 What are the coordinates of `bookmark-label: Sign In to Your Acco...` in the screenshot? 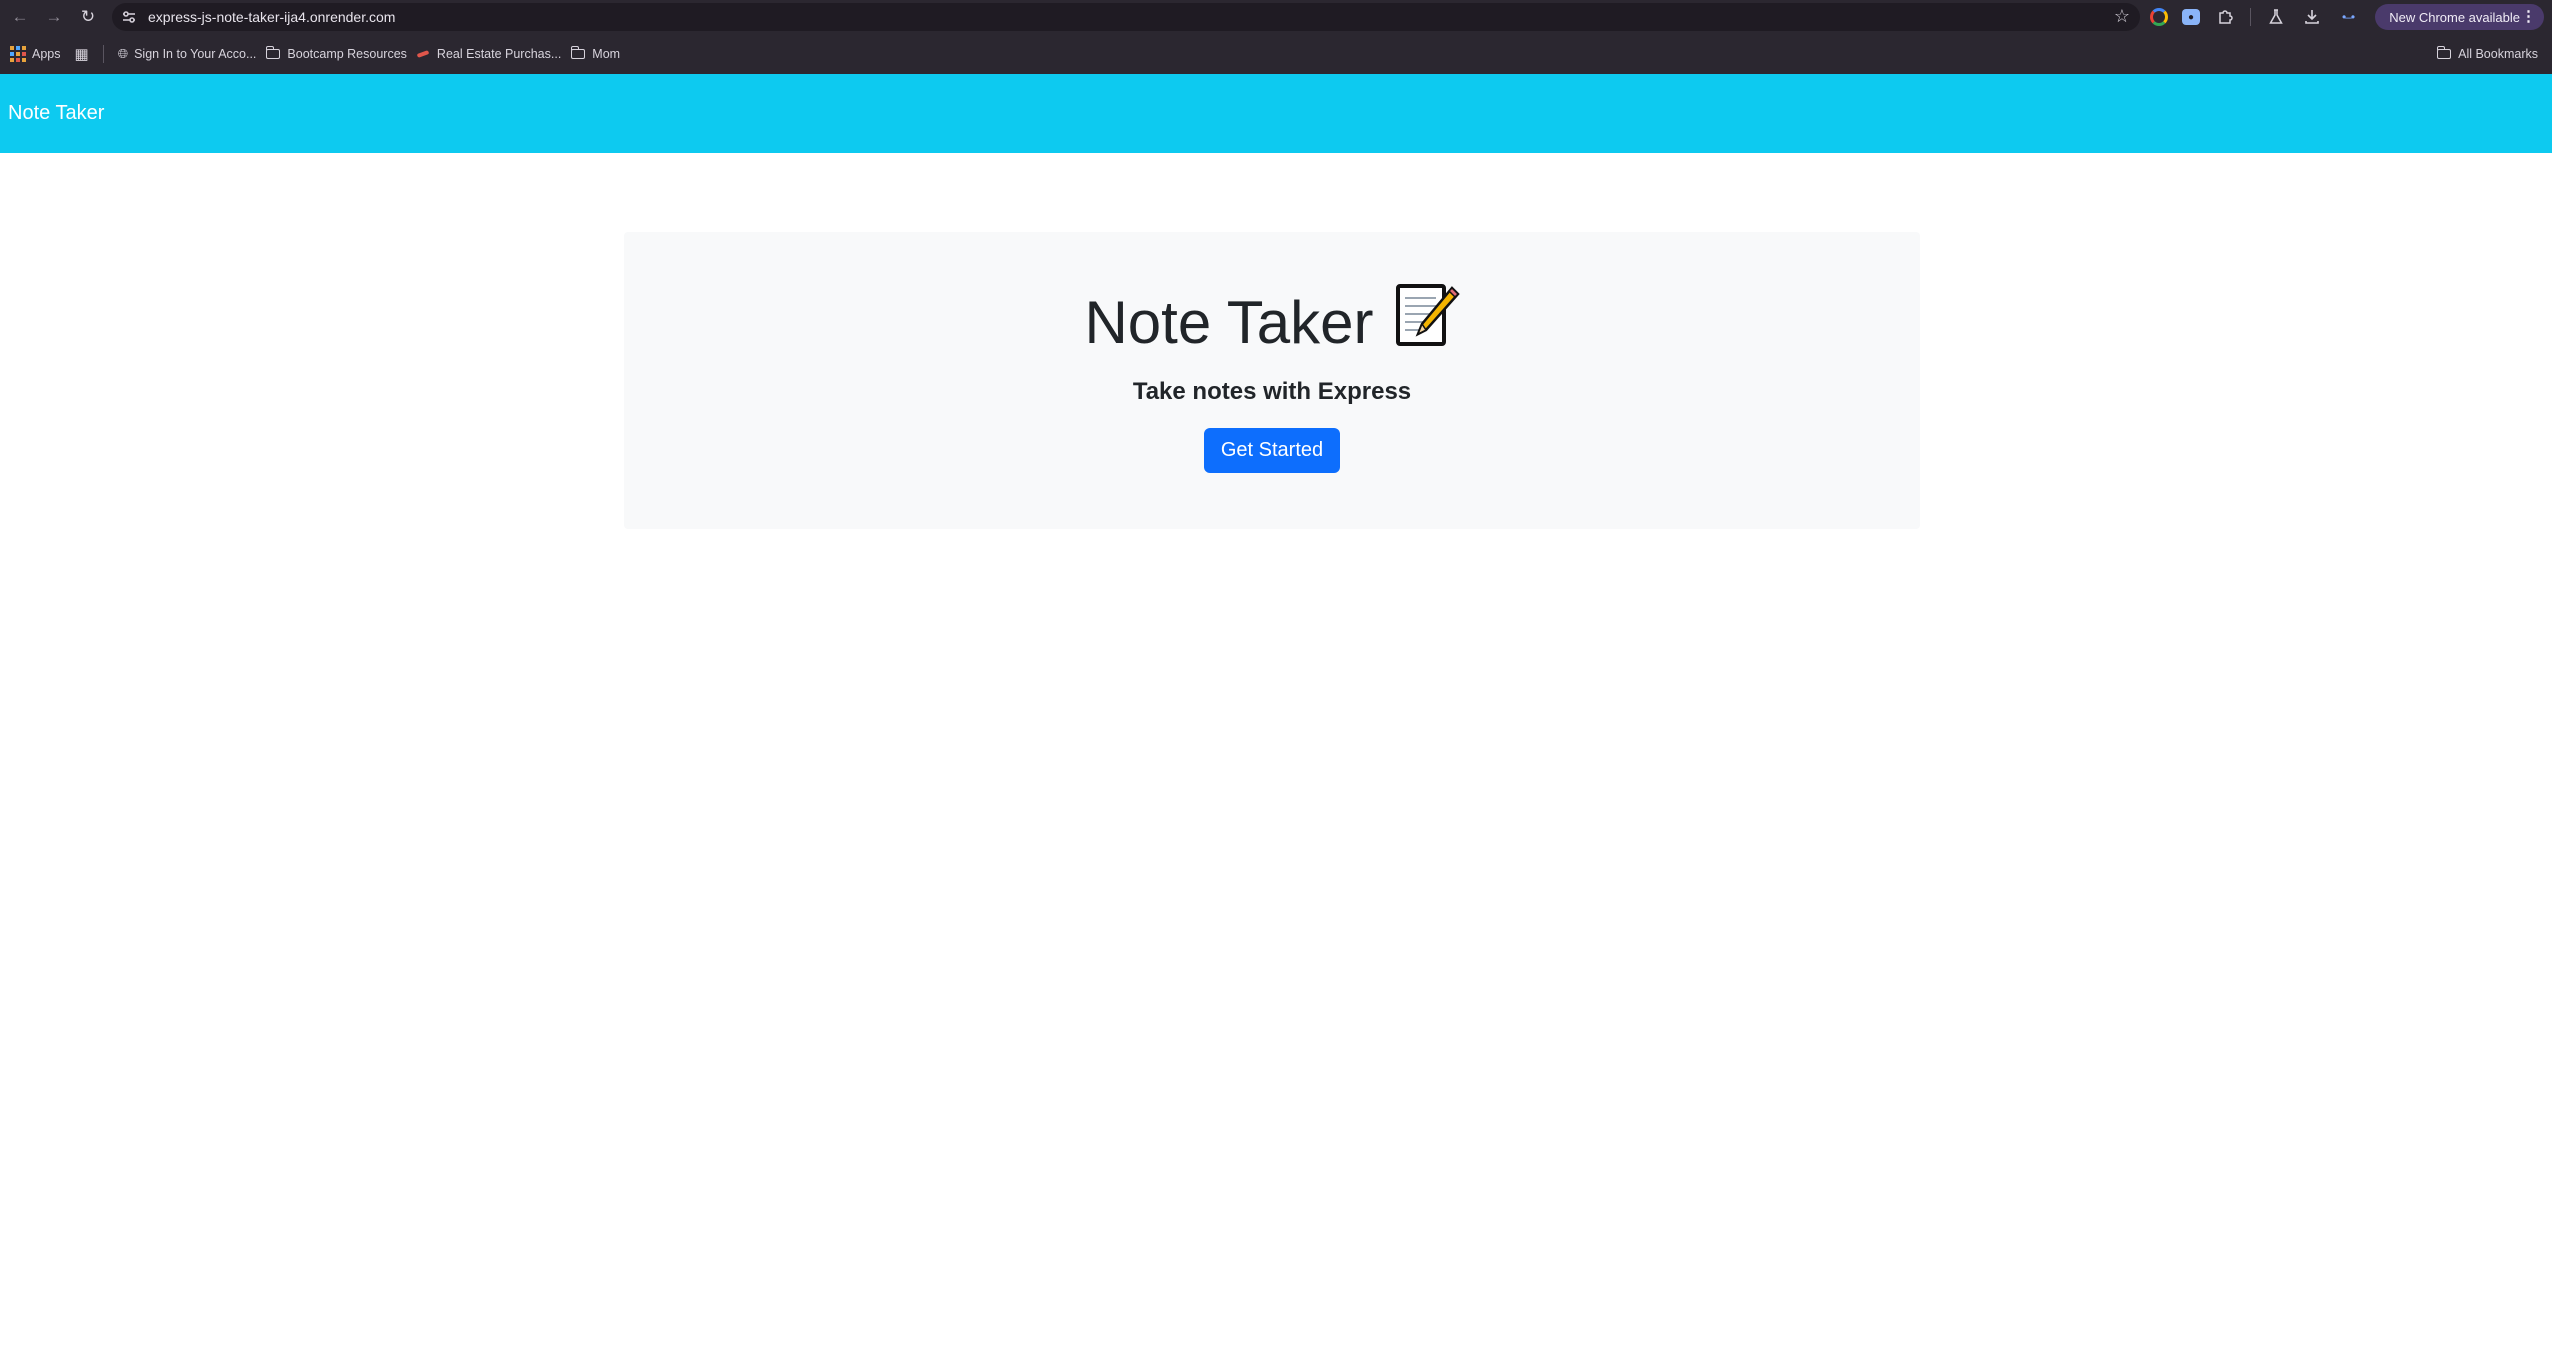 It's located at (195, 54).